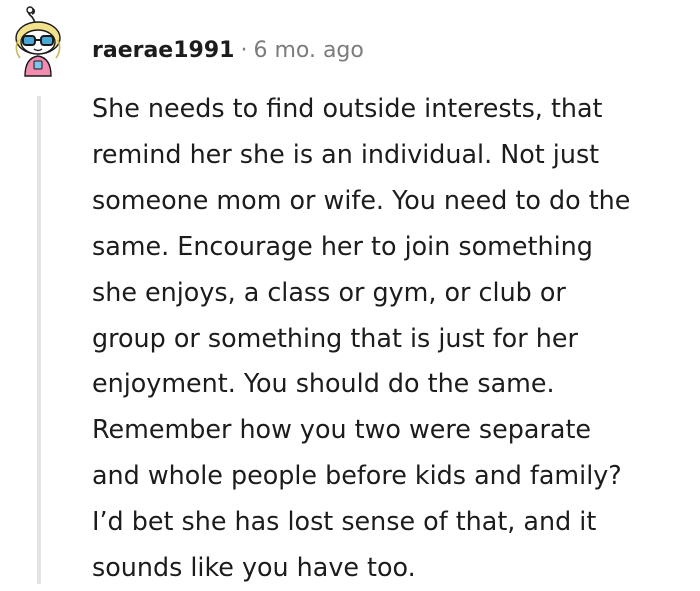 The image size is (700, 591). I want to click on comment-line: group or something that is just for her, so click(335, 337).